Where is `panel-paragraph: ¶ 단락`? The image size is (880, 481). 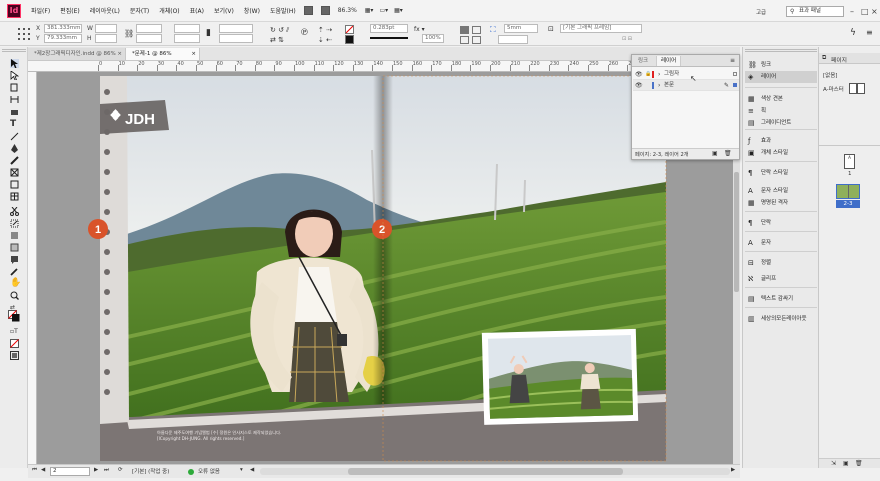 panel-paragraph: ¶ 단락 is located at coordinates (781, 223).